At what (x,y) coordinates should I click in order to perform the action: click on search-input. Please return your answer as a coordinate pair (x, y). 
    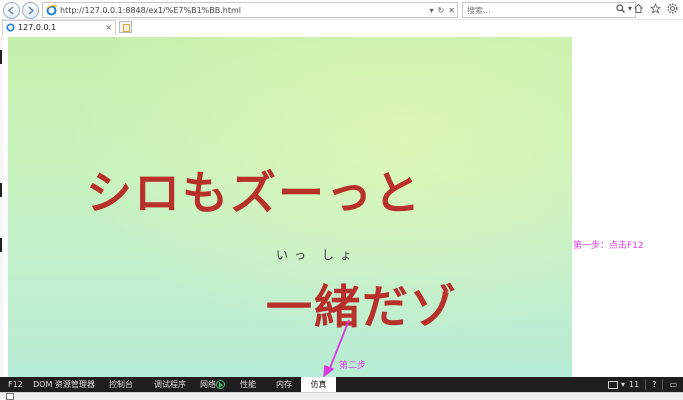
    Looking at the image, I should click on (537, 10).